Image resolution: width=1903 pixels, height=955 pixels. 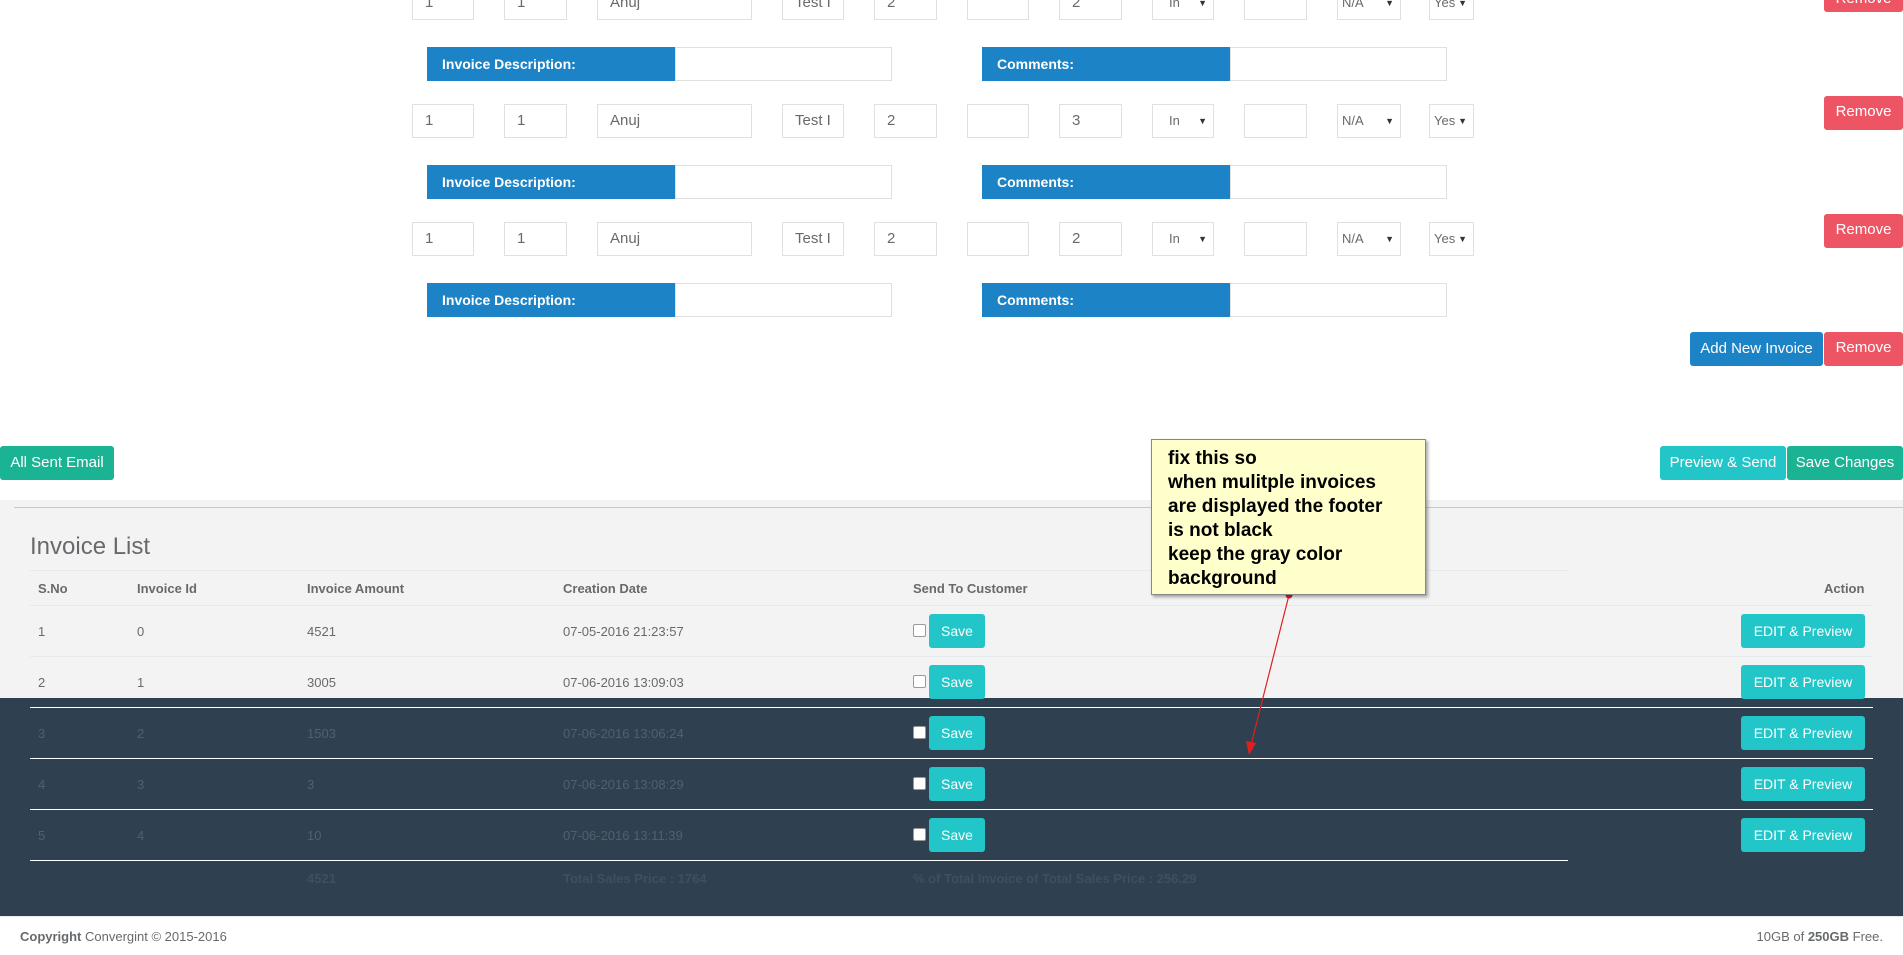 What do you see at coordinates (1275, 506) in the screenshot?
I see `note-line: are displayed the footer` at bounding box center [1275, 506].